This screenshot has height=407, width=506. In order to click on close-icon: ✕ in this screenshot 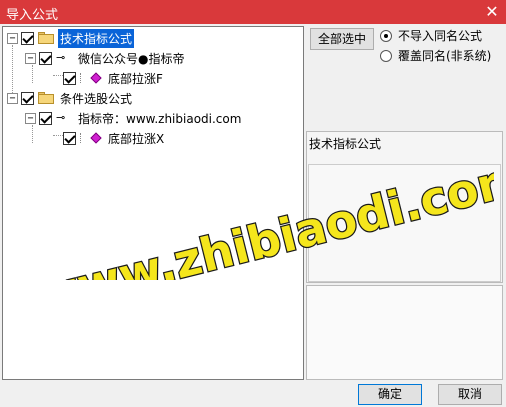, I will do `click(492, 12)`.